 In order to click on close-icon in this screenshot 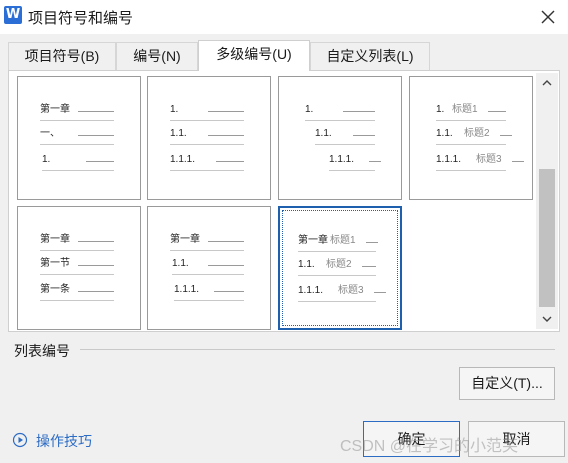, I will do `click(548, 17)`.